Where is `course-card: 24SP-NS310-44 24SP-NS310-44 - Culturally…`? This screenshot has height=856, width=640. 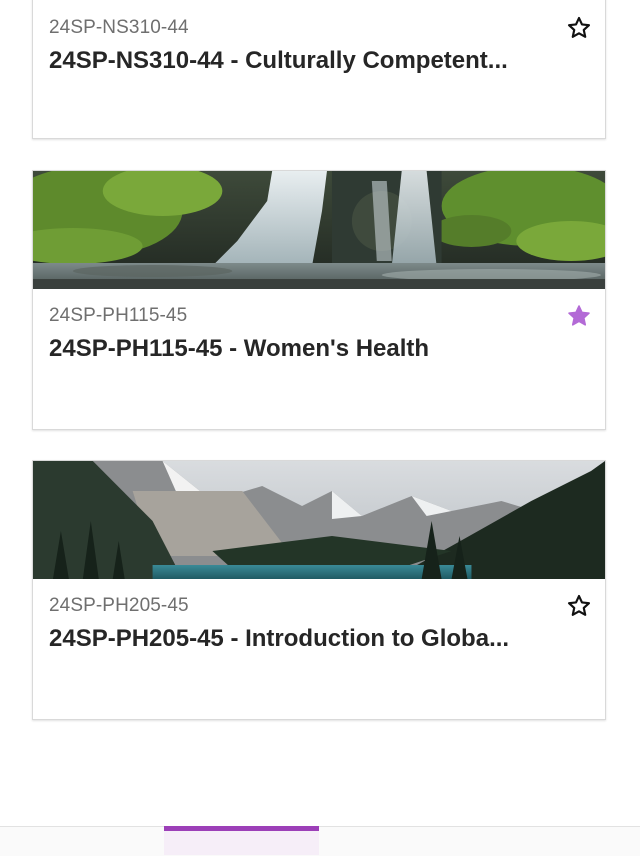
course-card: 24SP-NS310-44 24SP-NS310-44 - Culturally… is located at coordinates (319, 69).